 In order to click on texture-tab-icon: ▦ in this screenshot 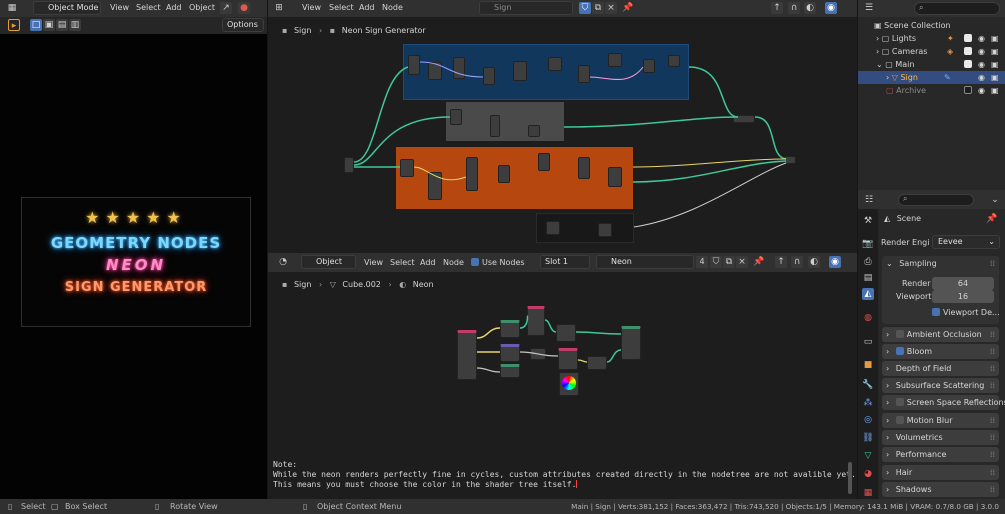, I will do `click(868, 493)`.